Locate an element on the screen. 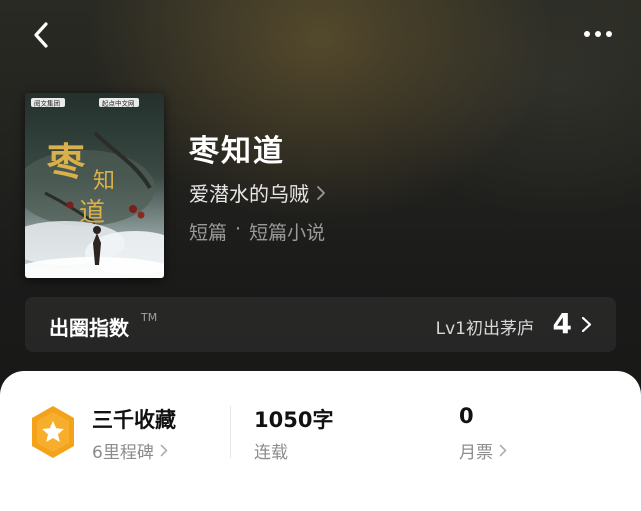 The height and width of the screenshot is (511, 641). cover-title-char-2: 知 is located at coordinates (104, 181).